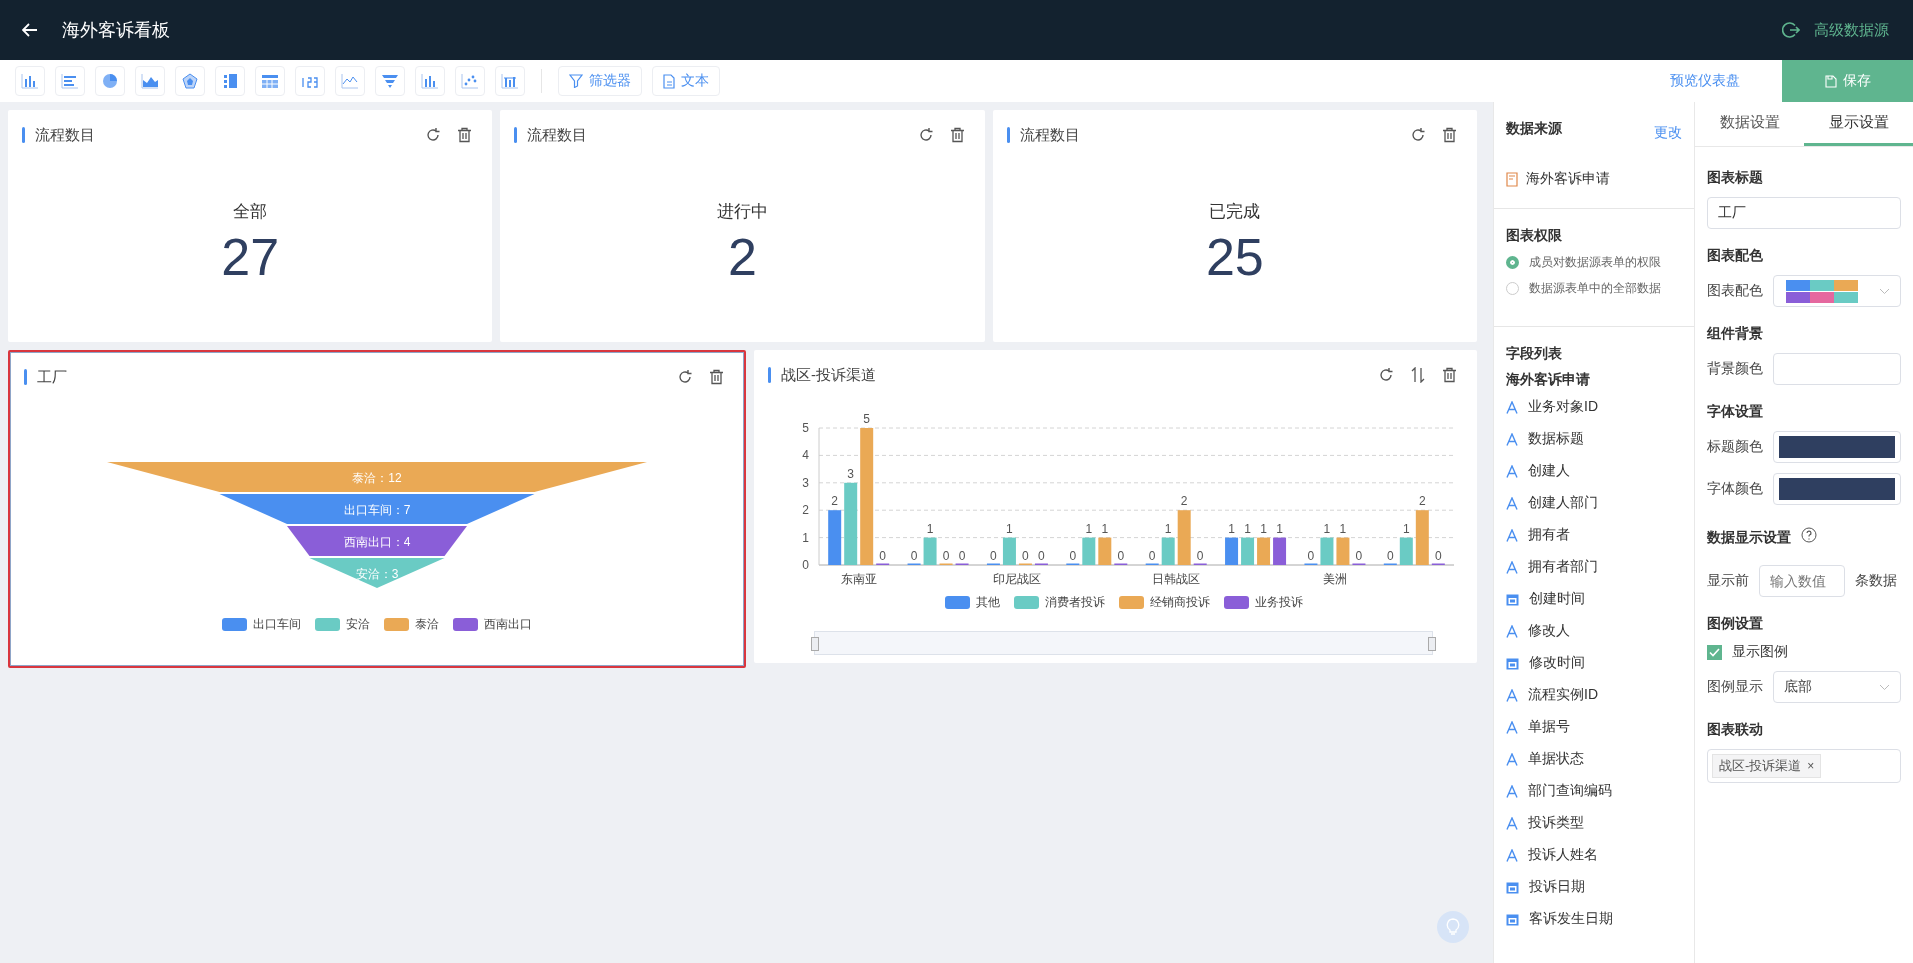  I want to click on legend-label: 经销商投诉, so click(1180, 602).